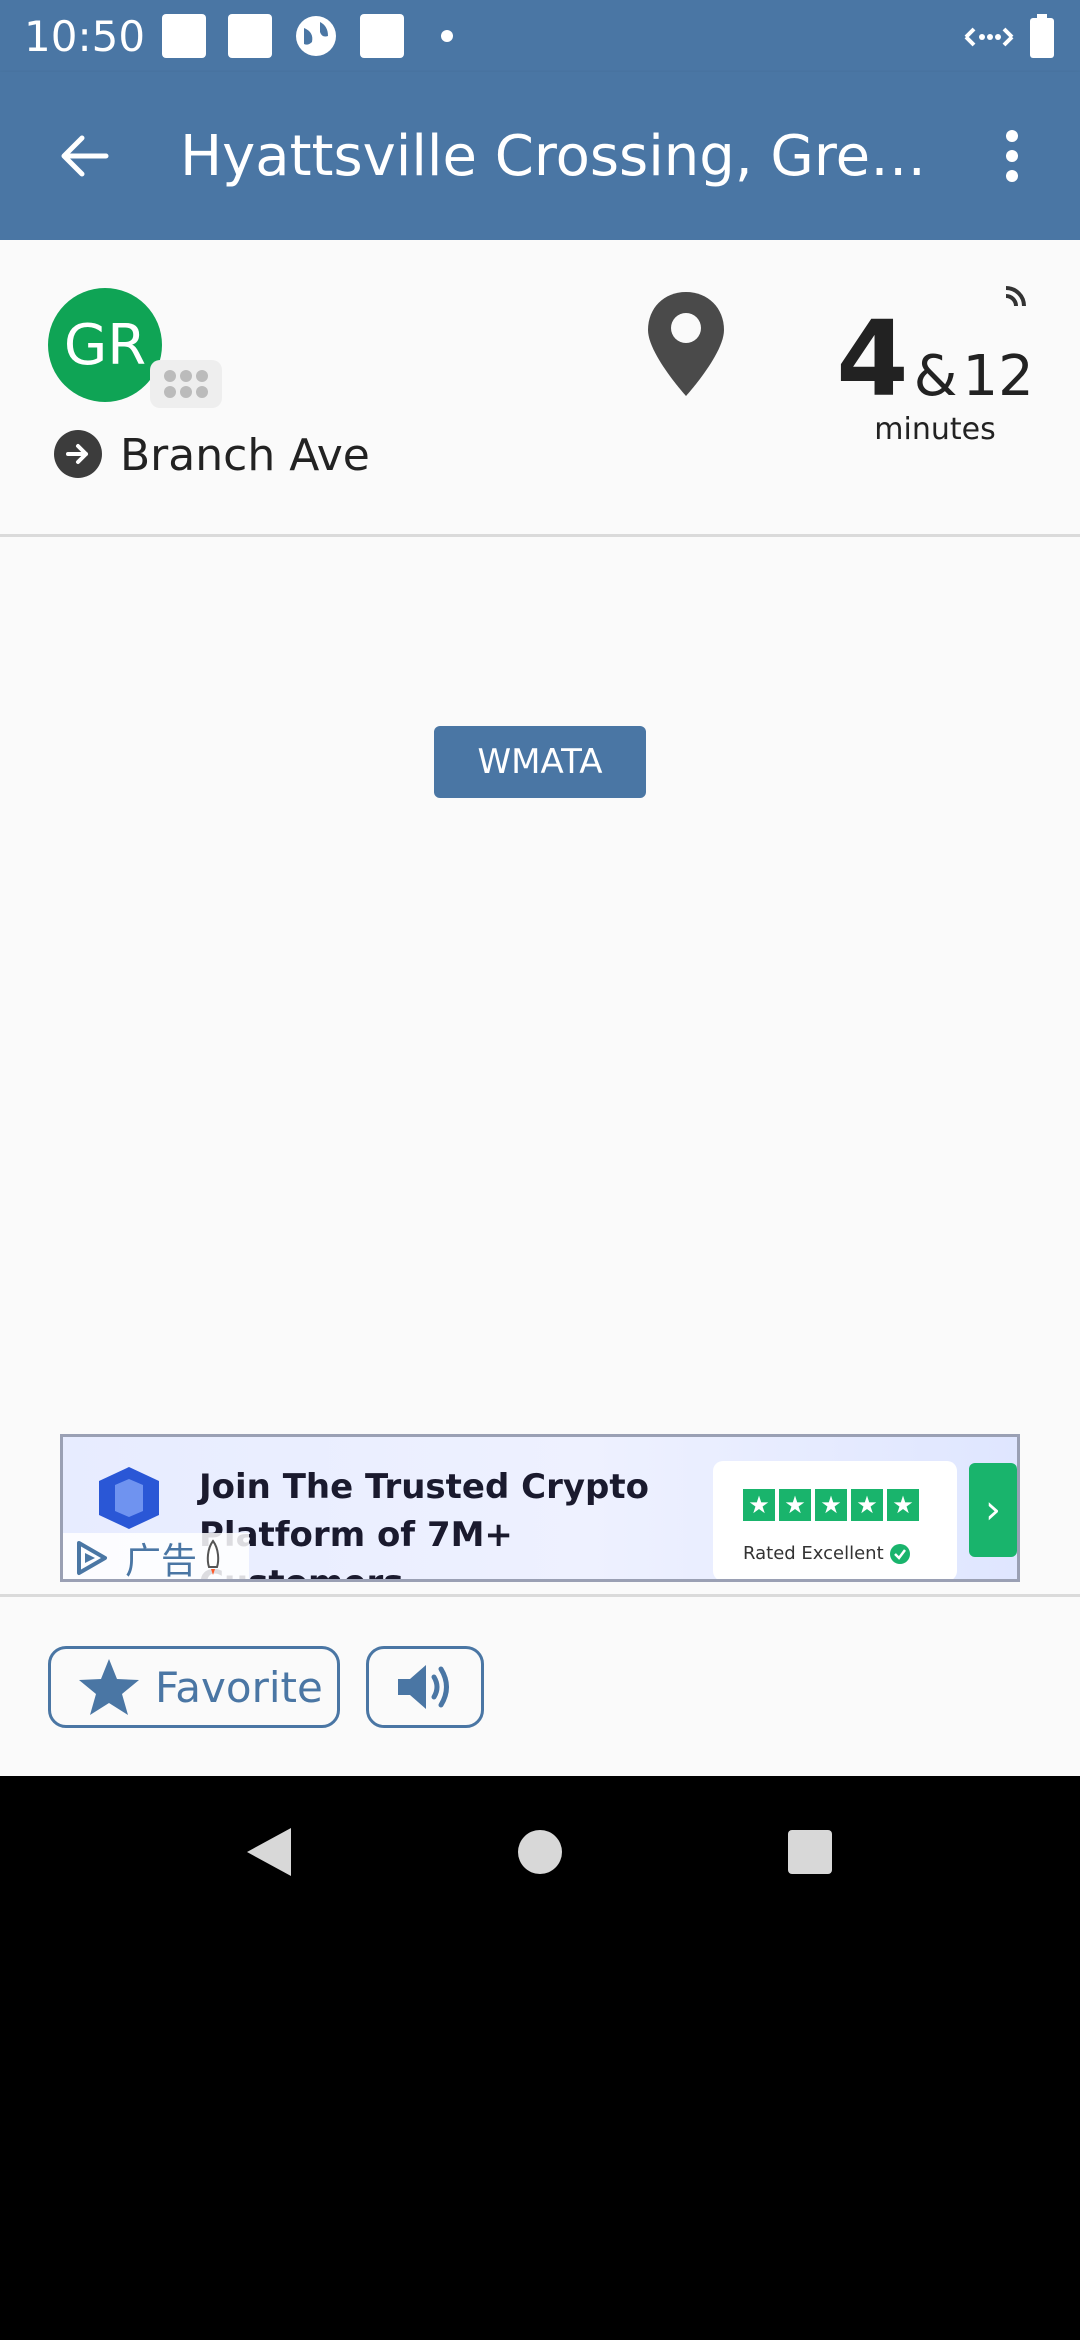 The image size is (1080, 2340). I want to click on more-options-button, so click(1012, 156).